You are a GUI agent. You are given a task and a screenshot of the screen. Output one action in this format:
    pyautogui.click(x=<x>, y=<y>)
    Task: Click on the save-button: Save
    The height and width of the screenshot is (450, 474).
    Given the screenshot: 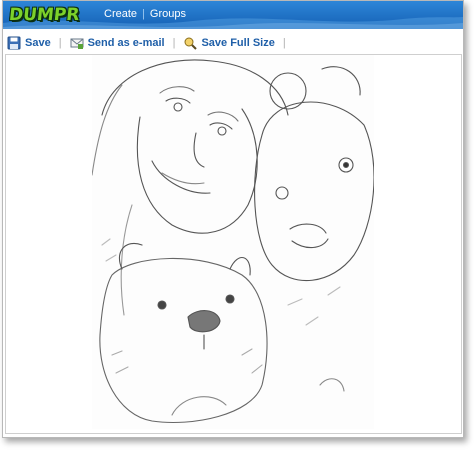 What is the action you would take?
    pyautogui.click(x=29, y=43)
    